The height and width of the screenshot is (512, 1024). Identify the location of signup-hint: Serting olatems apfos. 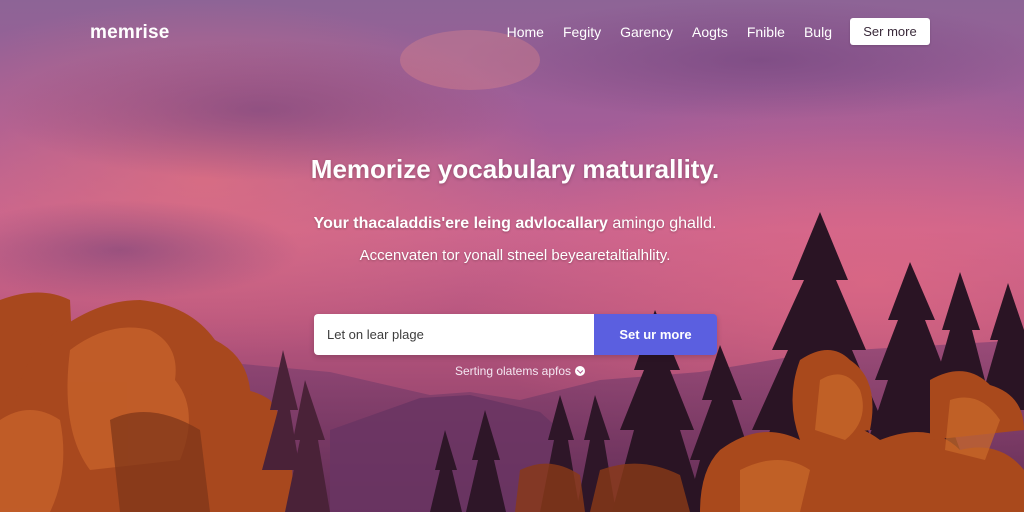
(512, 371).